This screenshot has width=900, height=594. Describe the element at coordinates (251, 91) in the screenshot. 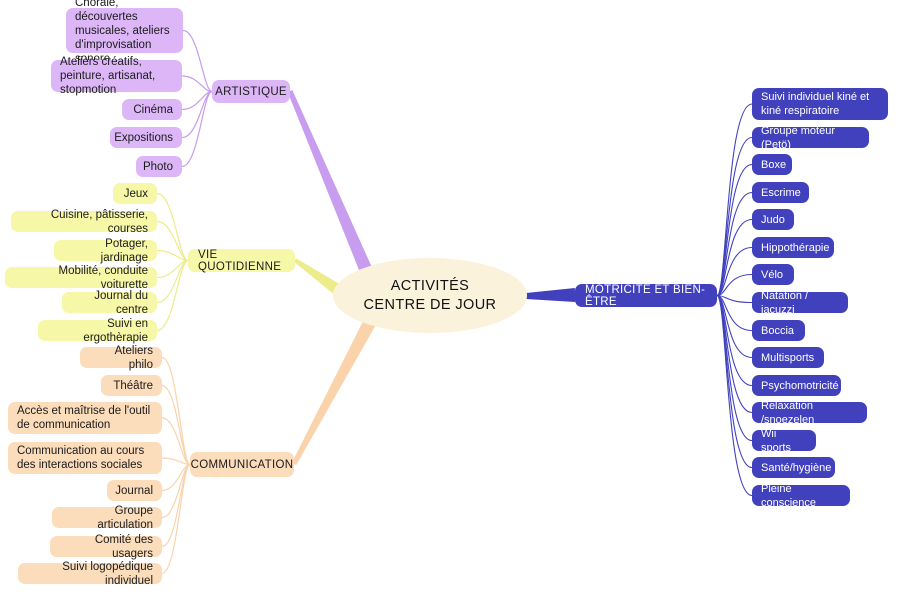

I see `artistique-branch-node: ARTISTIQUE` at that location.